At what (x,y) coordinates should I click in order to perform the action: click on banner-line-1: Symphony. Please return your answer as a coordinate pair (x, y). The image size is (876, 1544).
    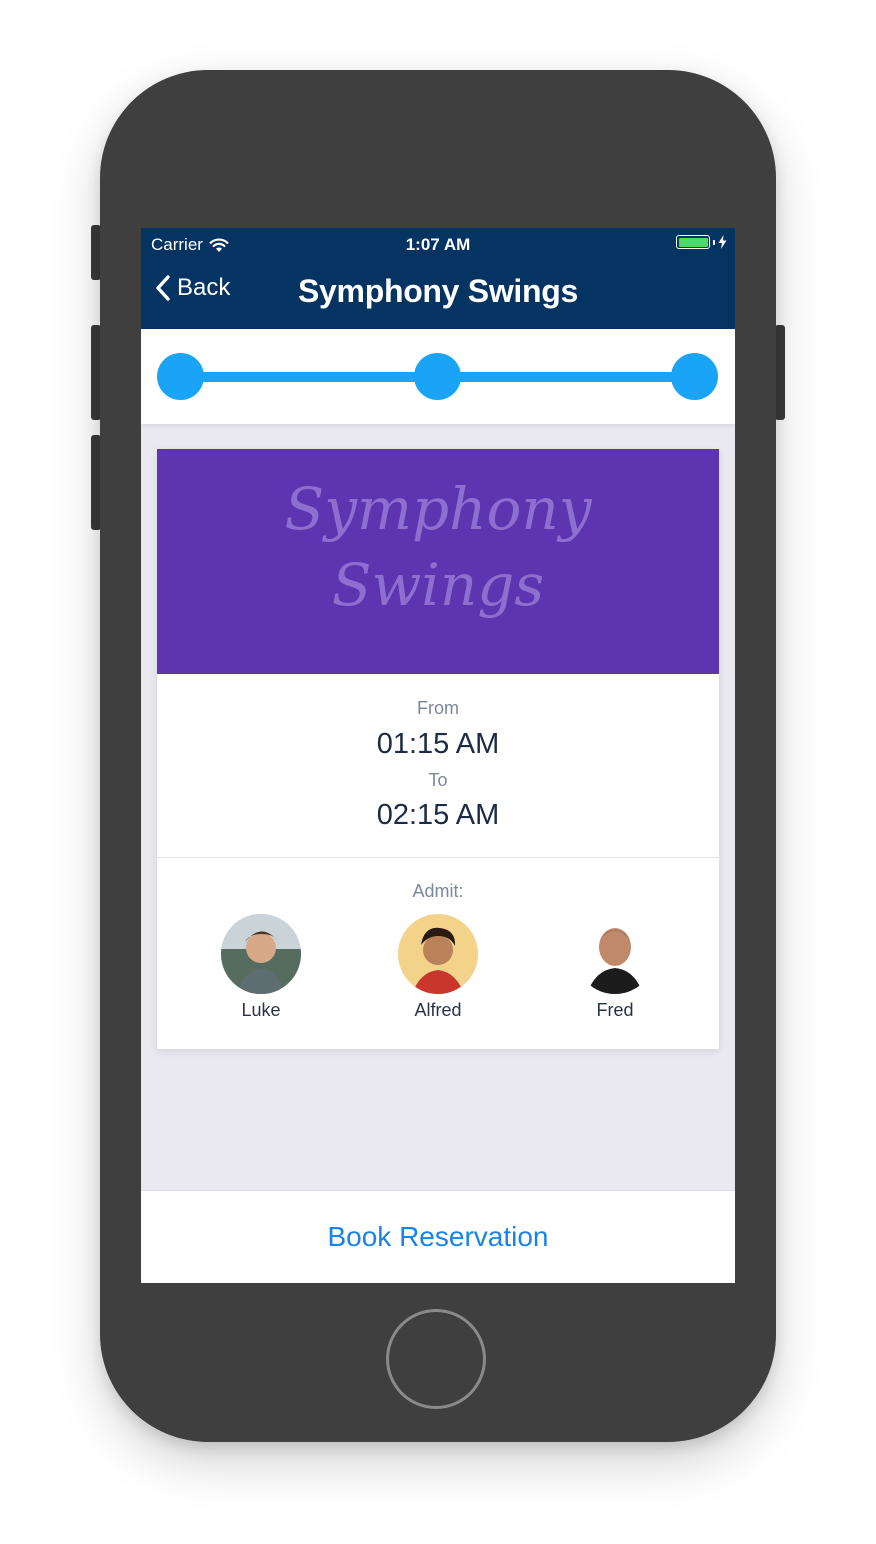
    Looking at the image, I should click on (438, 509).